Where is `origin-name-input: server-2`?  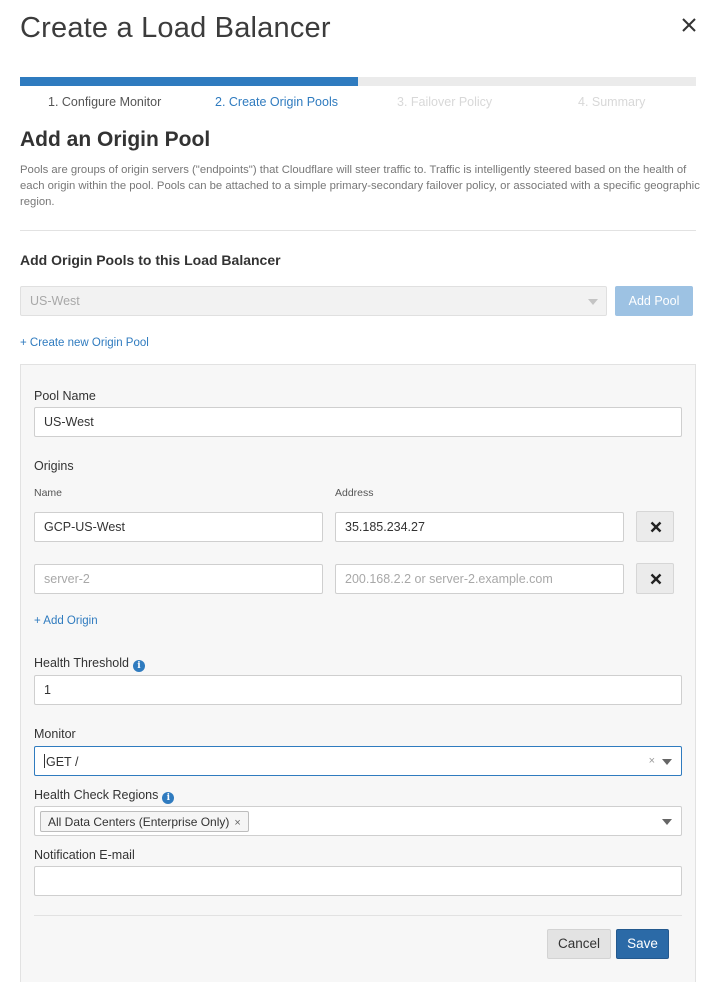 origin-name-input: server-2 is located at coordinates (178, 579).